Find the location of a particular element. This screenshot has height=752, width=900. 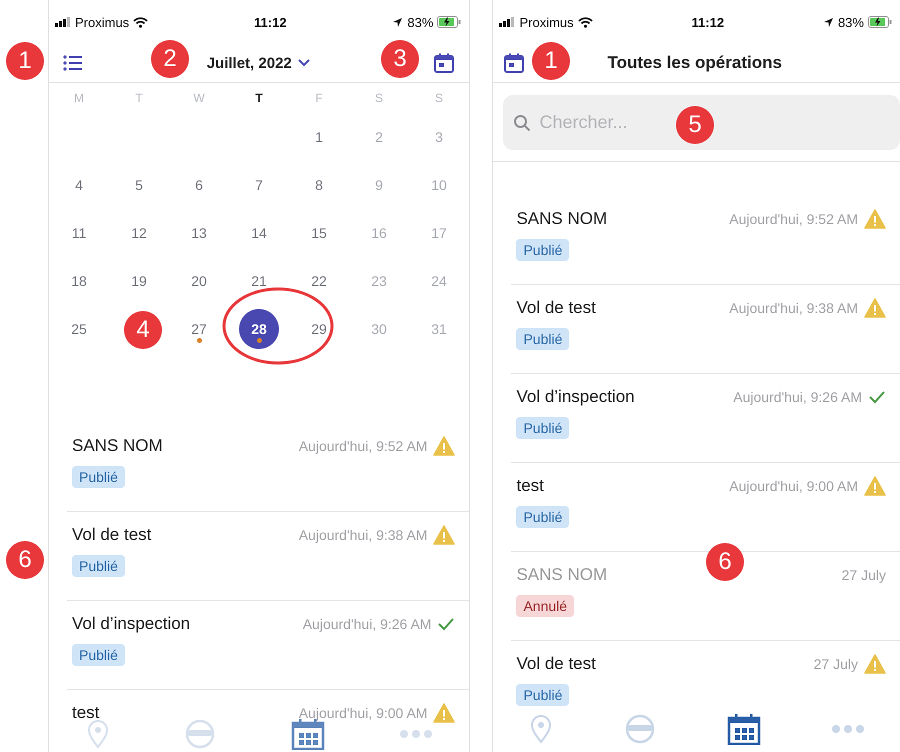

calendar-day: 18 is located at coordinates (79, 281).